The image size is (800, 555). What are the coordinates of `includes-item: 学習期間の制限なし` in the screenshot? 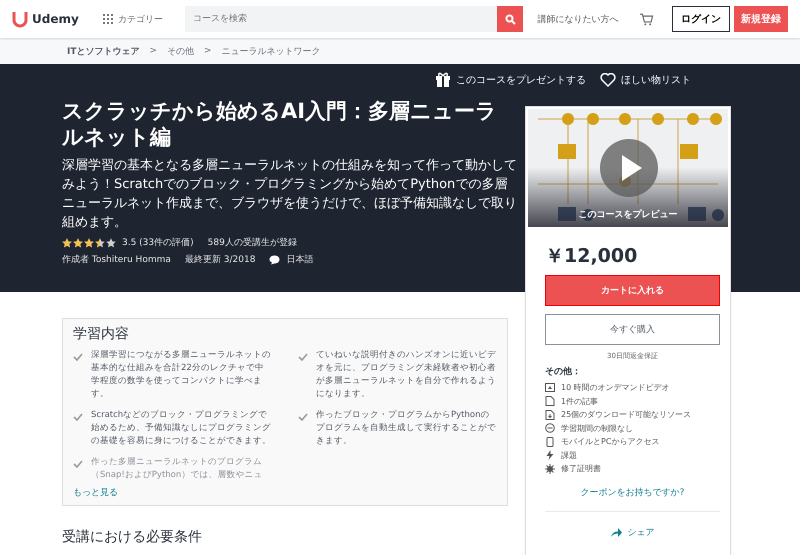 It's located at (597, 428).